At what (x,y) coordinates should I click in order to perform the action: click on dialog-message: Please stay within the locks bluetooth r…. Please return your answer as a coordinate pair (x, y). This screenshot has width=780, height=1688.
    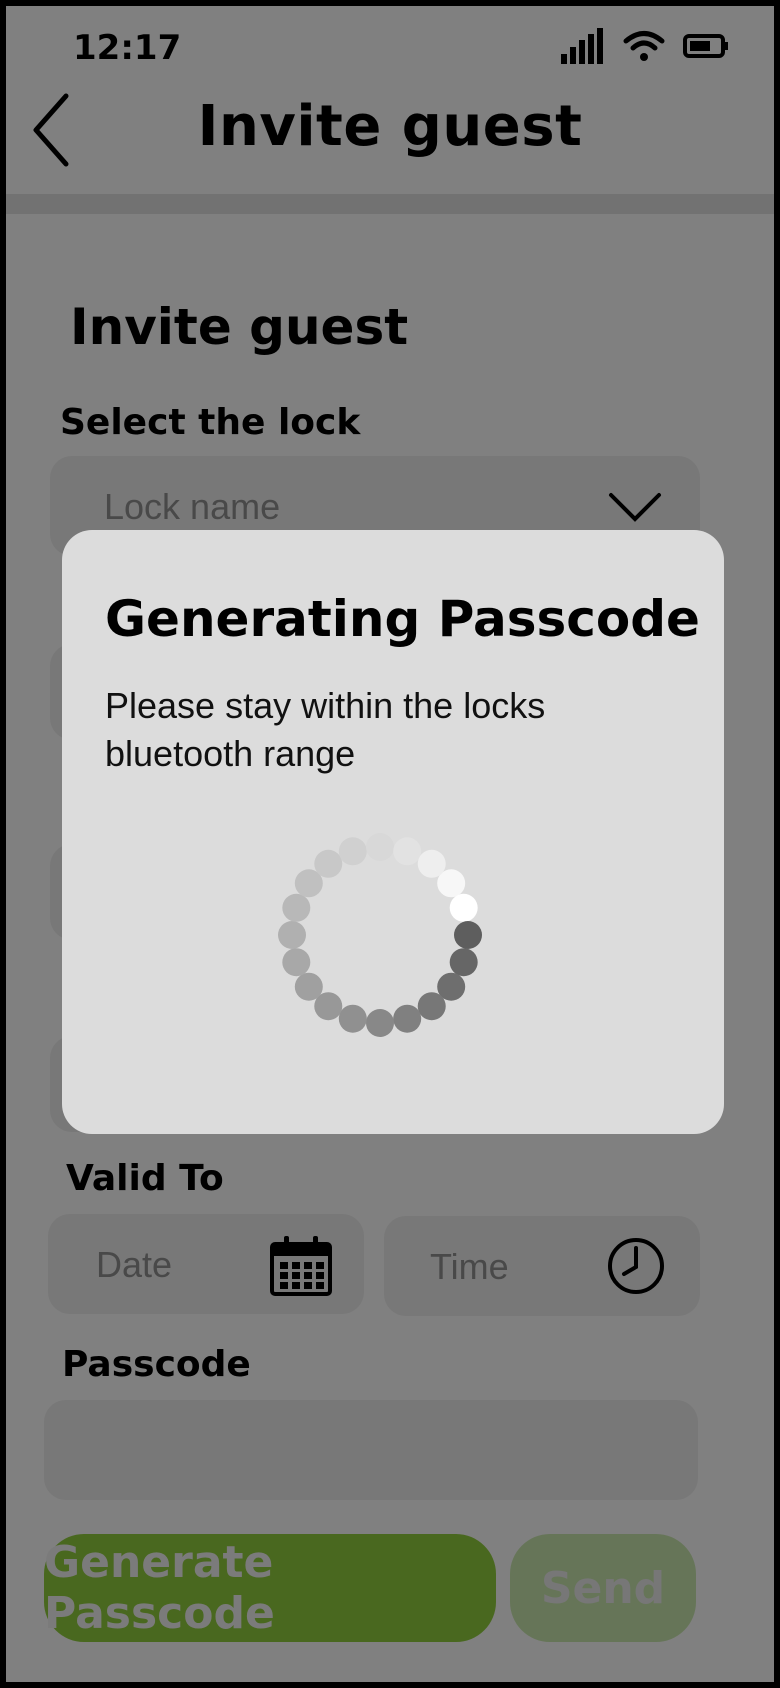
    Looking at the image, I should click on (325, 729).